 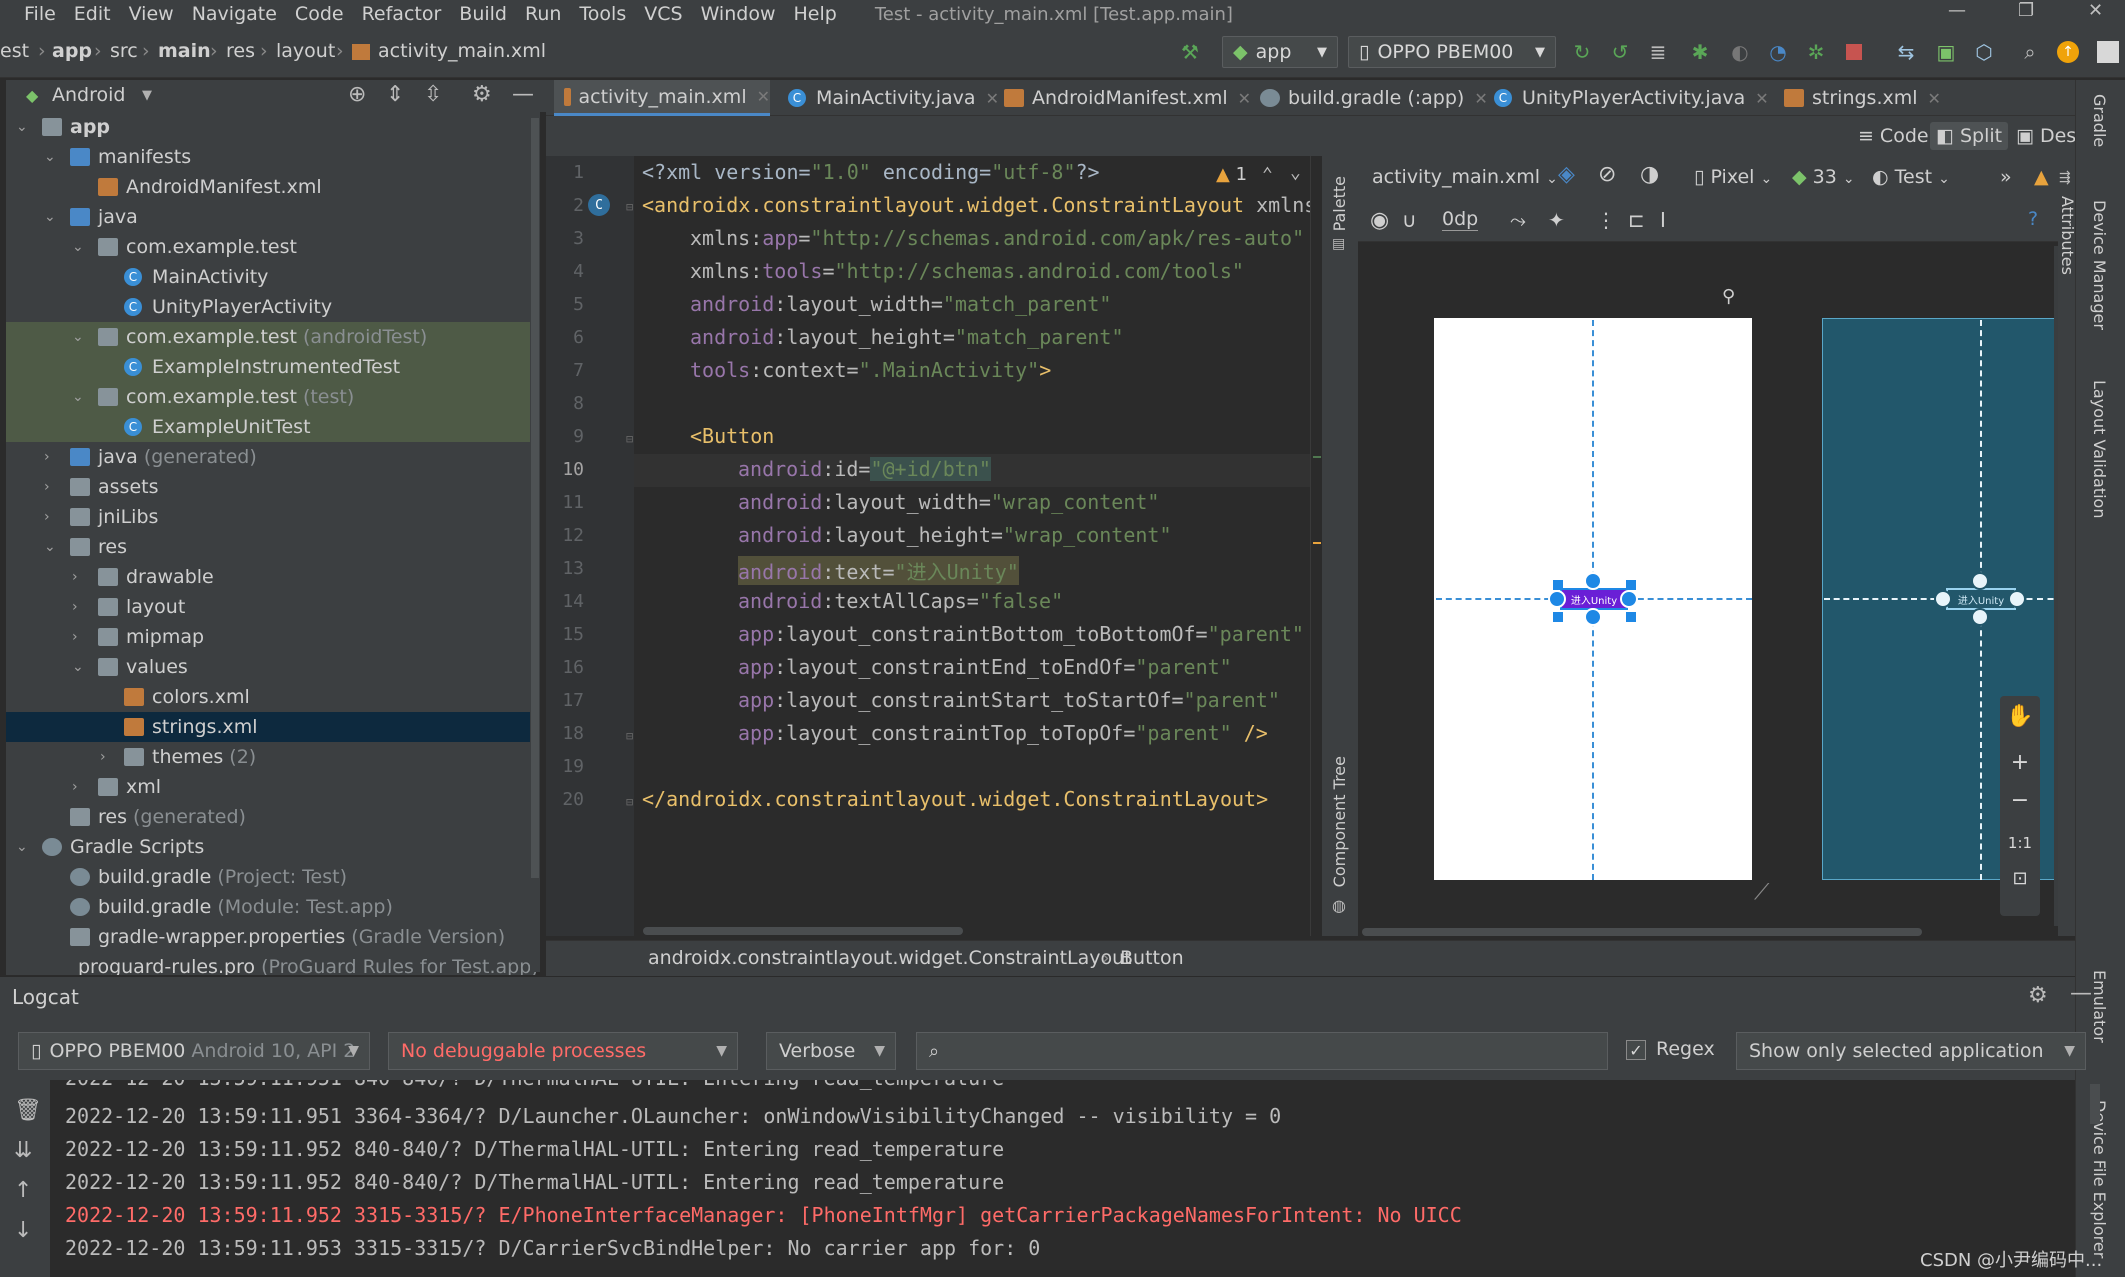 I want to click on tree-item-assets: › assets, so click(x=271, y=487).